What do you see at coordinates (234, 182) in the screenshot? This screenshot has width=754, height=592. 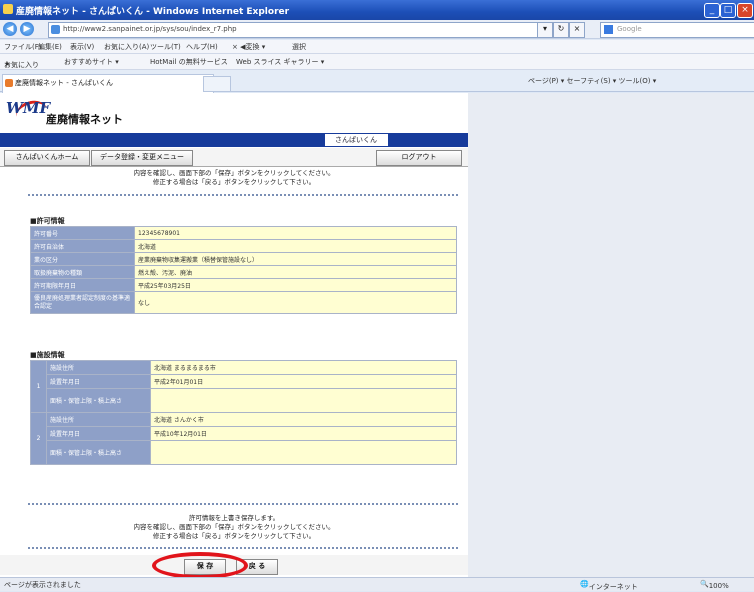 I see `top-message-2: 修正する場合は「戻る」ボタンをクリックして下さい。` at bounding box center [234, 182].